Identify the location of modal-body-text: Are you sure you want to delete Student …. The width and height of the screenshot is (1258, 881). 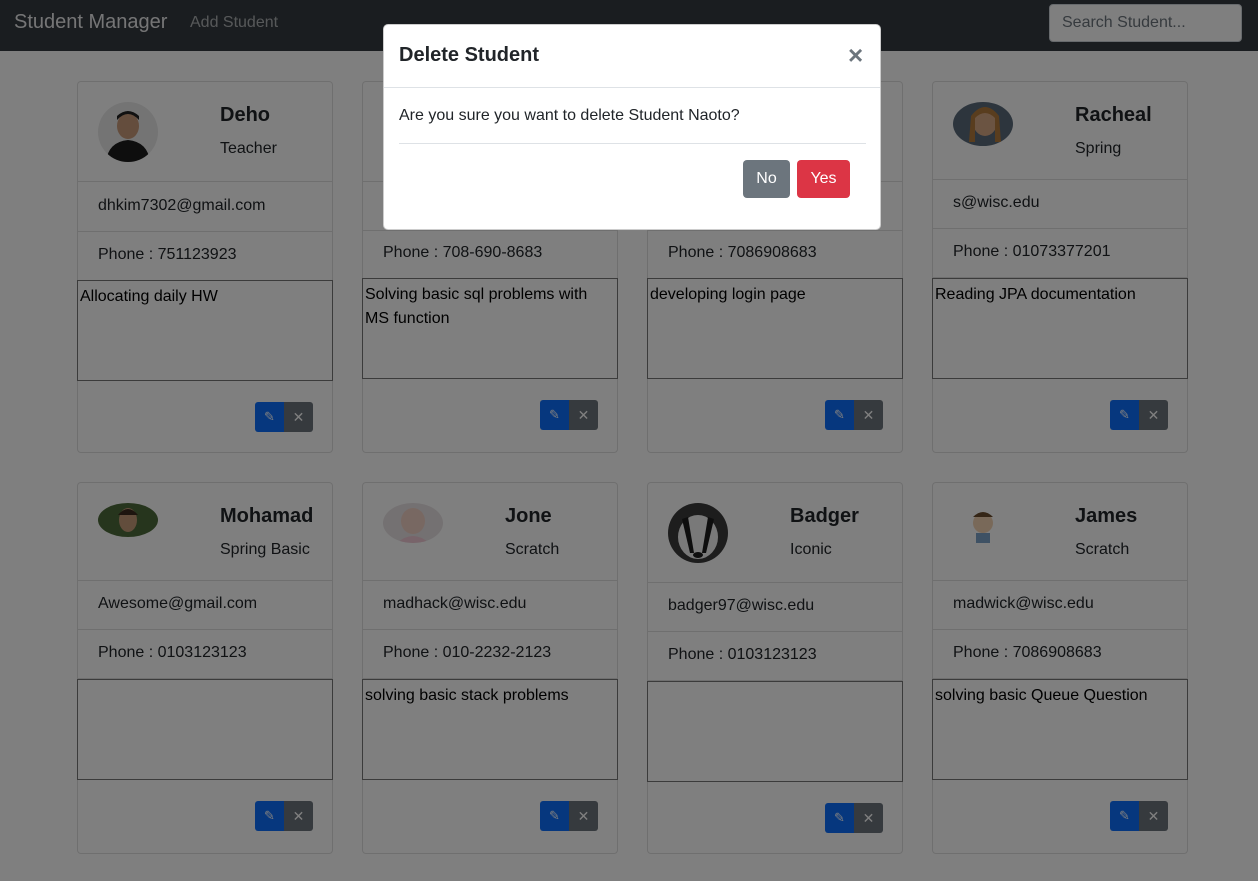
(569, 115).